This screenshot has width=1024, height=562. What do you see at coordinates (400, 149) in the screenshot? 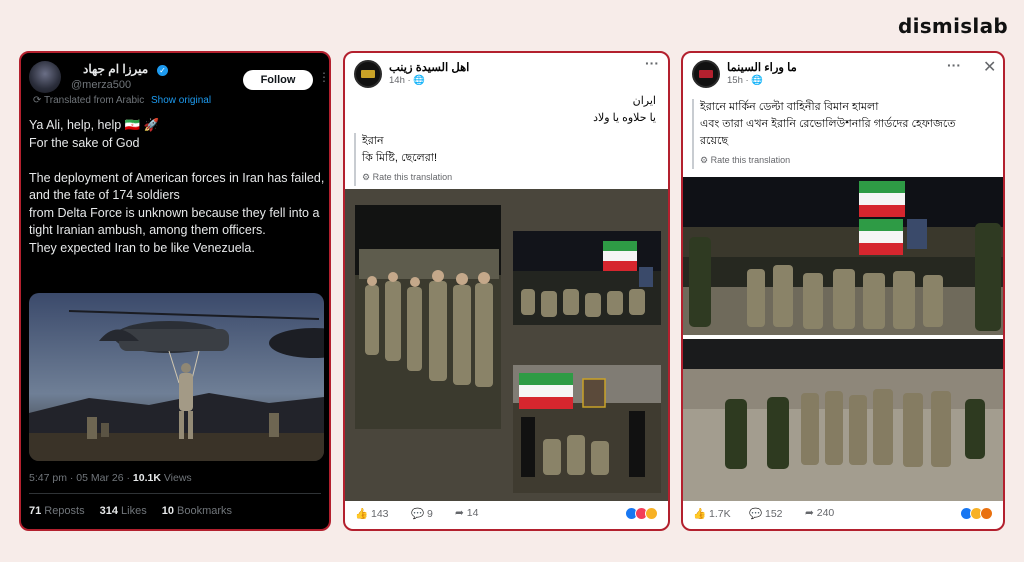
I see `translated-text: ইরান কি মিষ্টি, ছেলেরা!` at bounding box center [400, 149].